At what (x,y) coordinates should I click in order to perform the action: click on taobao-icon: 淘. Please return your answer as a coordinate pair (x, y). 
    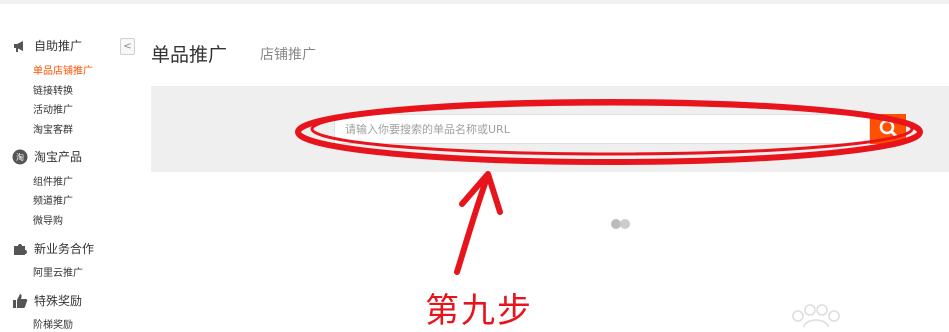
    Looking at the image, I should click on (20, 157).